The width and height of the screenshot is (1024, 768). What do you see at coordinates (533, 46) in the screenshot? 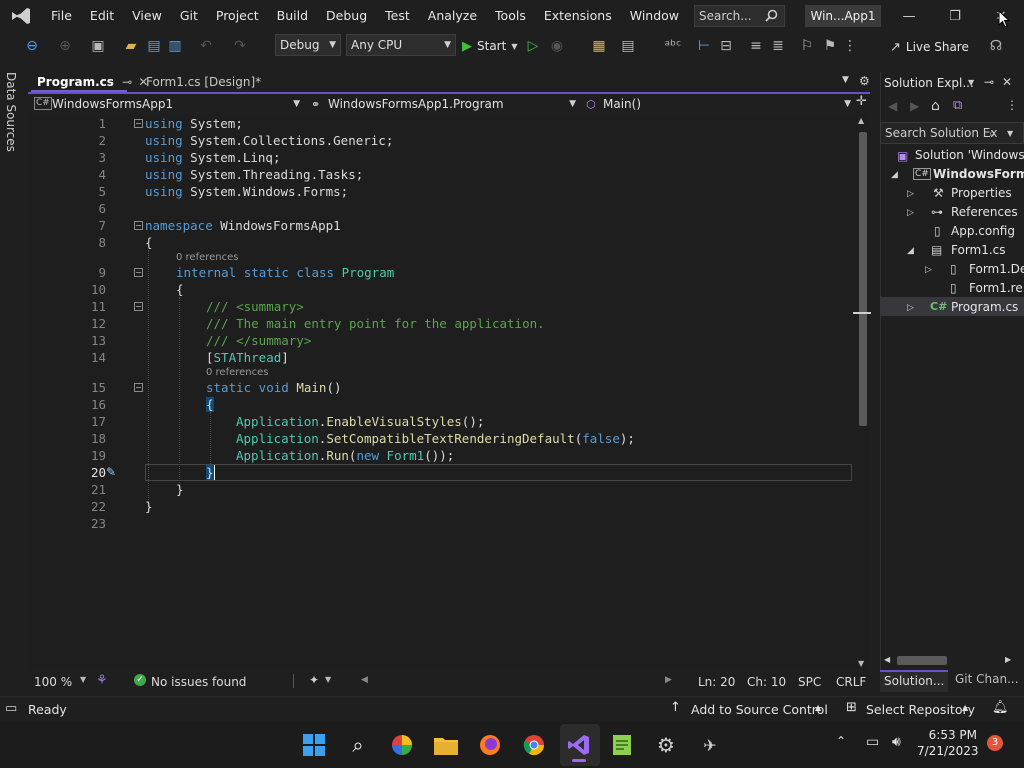
I see `start-without-debugging-icon: ▷` at bounding box center [533, 46].